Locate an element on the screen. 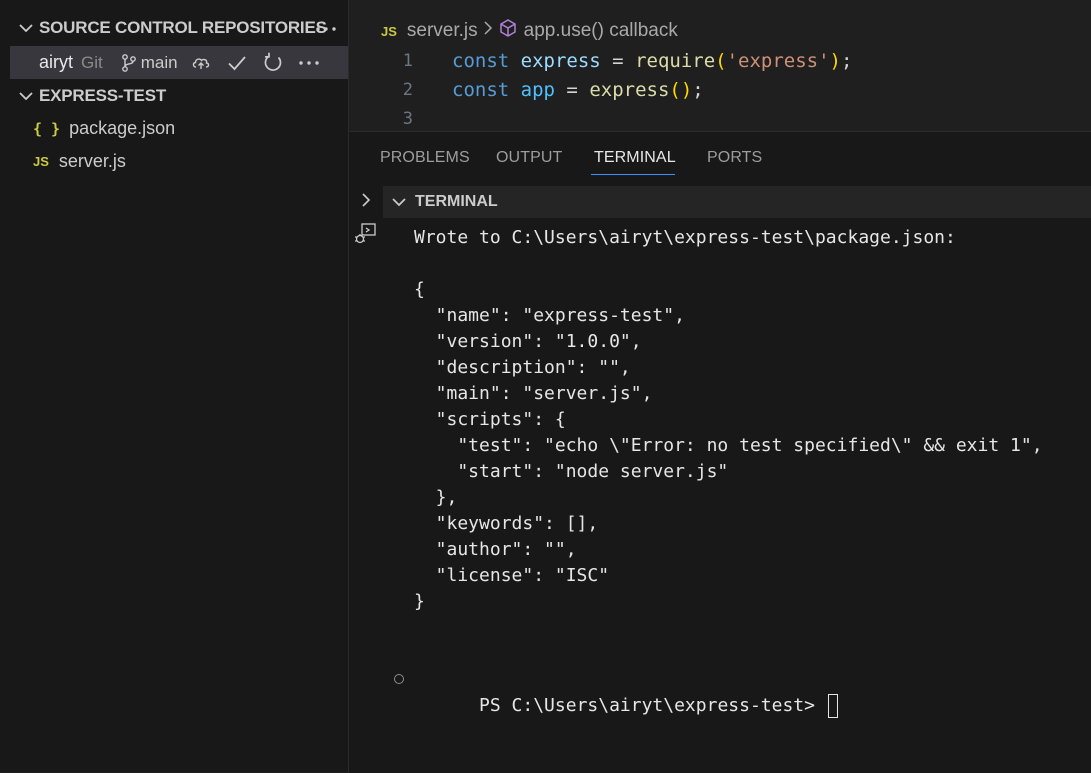 The width and height of the screenshot is (1091, 773). file-name: package.json is located at coordinates (122, 128).